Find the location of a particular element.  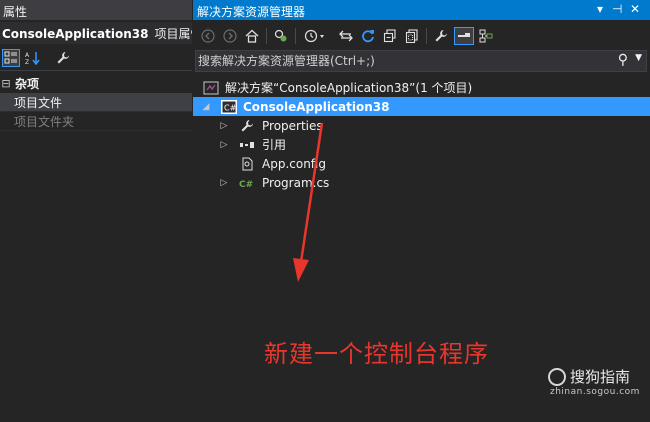

properties-button is located at coordinates (441, 36).